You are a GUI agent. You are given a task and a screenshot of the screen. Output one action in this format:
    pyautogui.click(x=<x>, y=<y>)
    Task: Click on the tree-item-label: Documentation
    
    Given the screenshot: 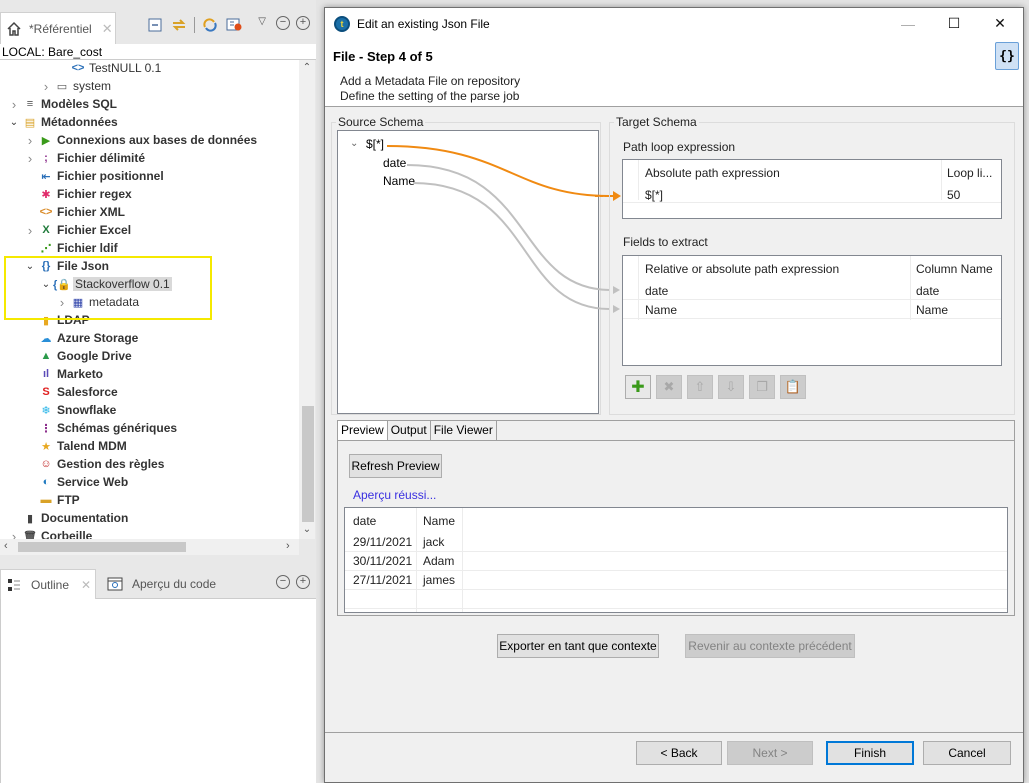 What is the action you would take?
    pyautogui.click(x=85, y=518)
    